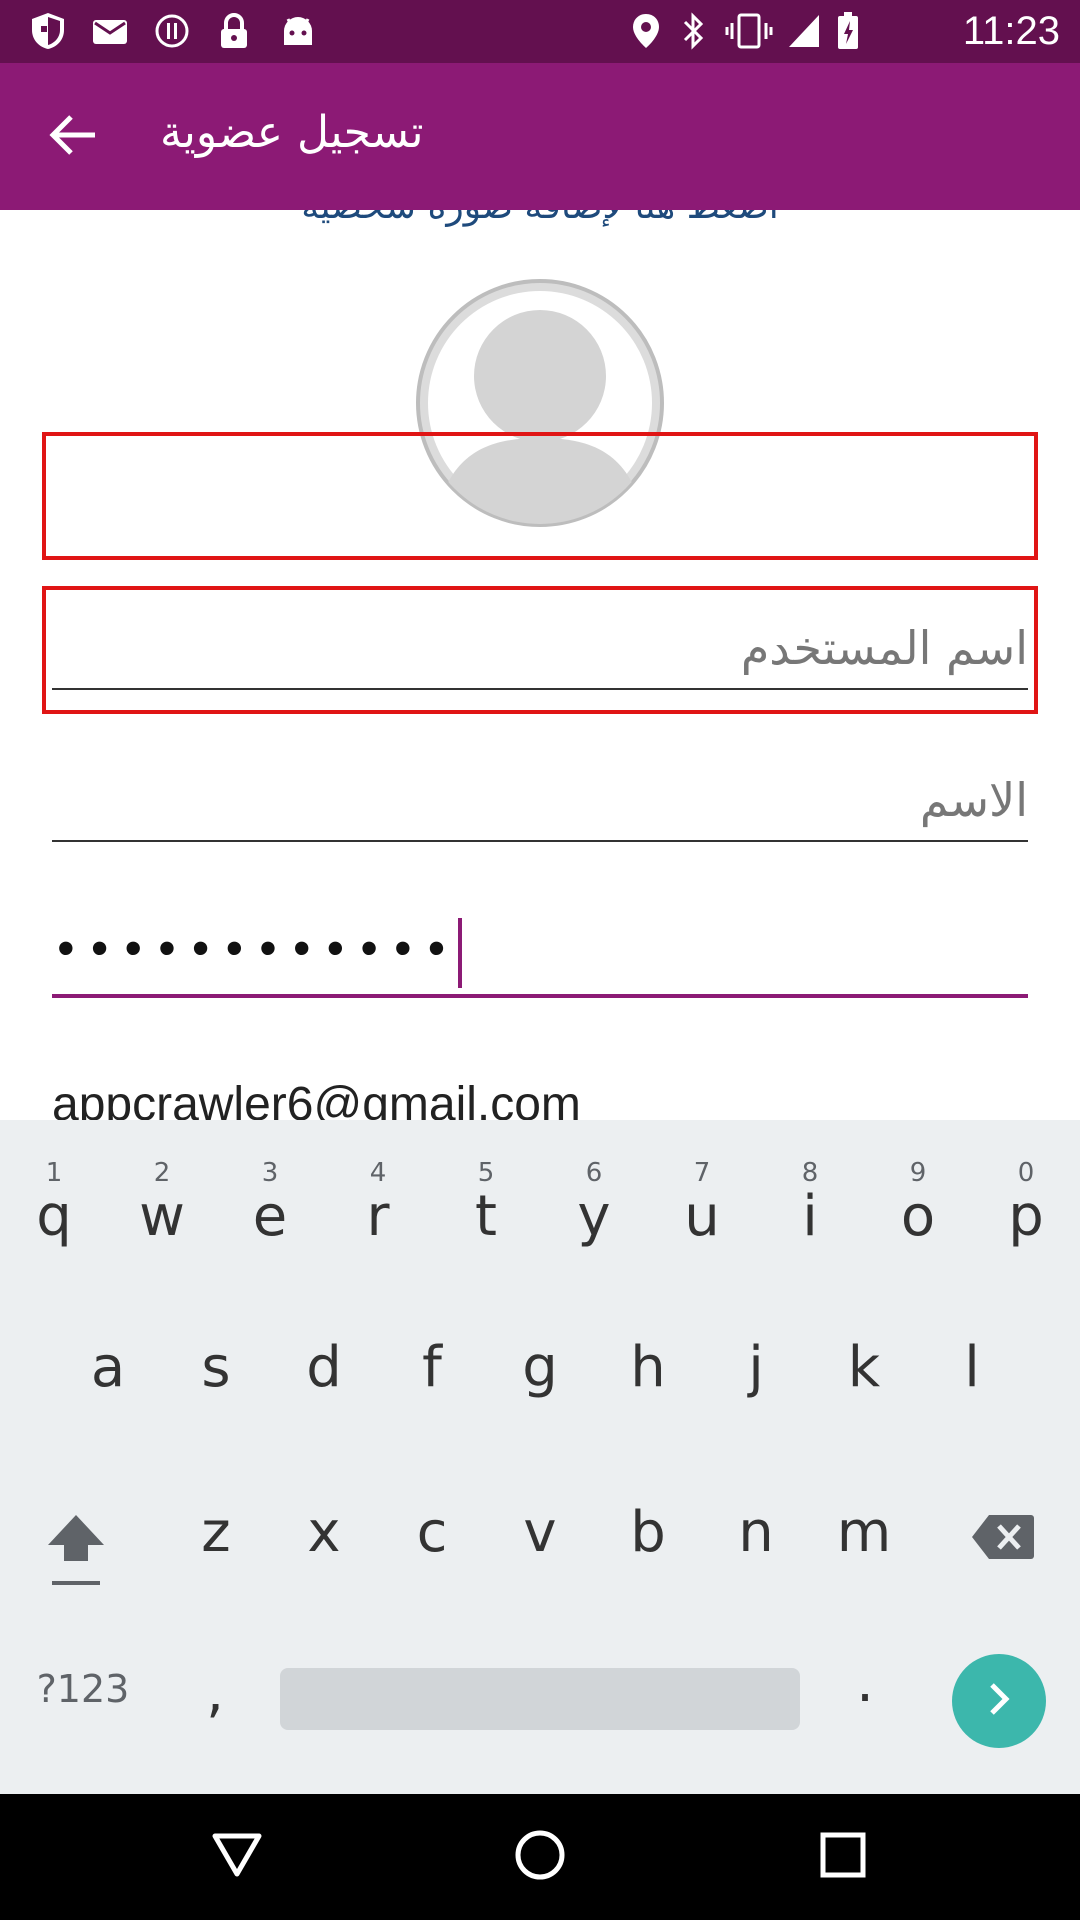 This screenshot has height=1920, width=1080. Describe the element at coordinates (648, 1367) in the screenshot. I see `key-h: h` at that location.